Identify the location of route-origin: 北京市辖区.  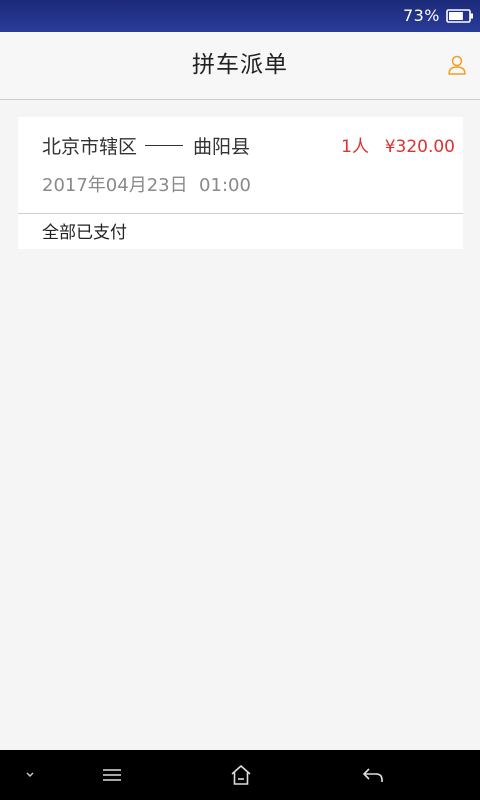
(90, 147).